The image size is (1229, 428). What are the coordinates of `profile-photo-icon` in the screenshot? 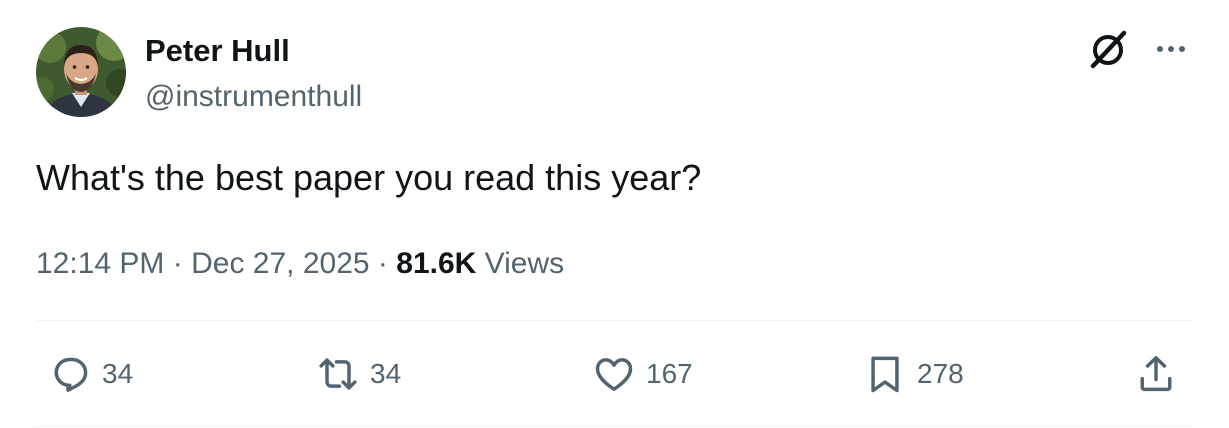 It's located at (81, 72).